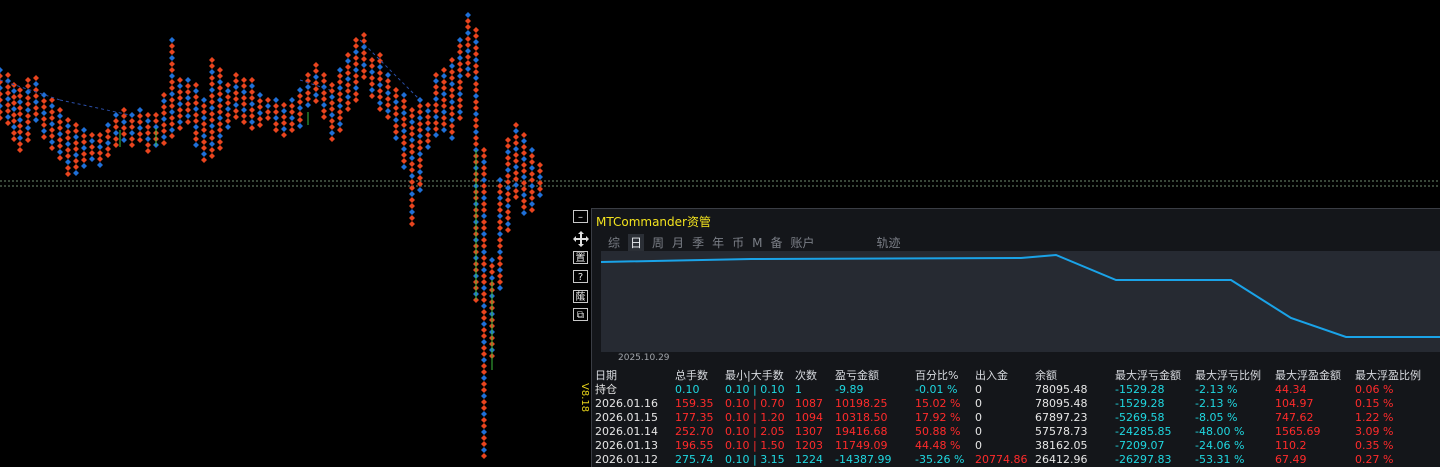 The image size is (1440, 467). What do you see at coordinates (1001, 459) in the screenshot?
I see `stats-cell-flow: 20774.86` at bounding box center [1001, 459].